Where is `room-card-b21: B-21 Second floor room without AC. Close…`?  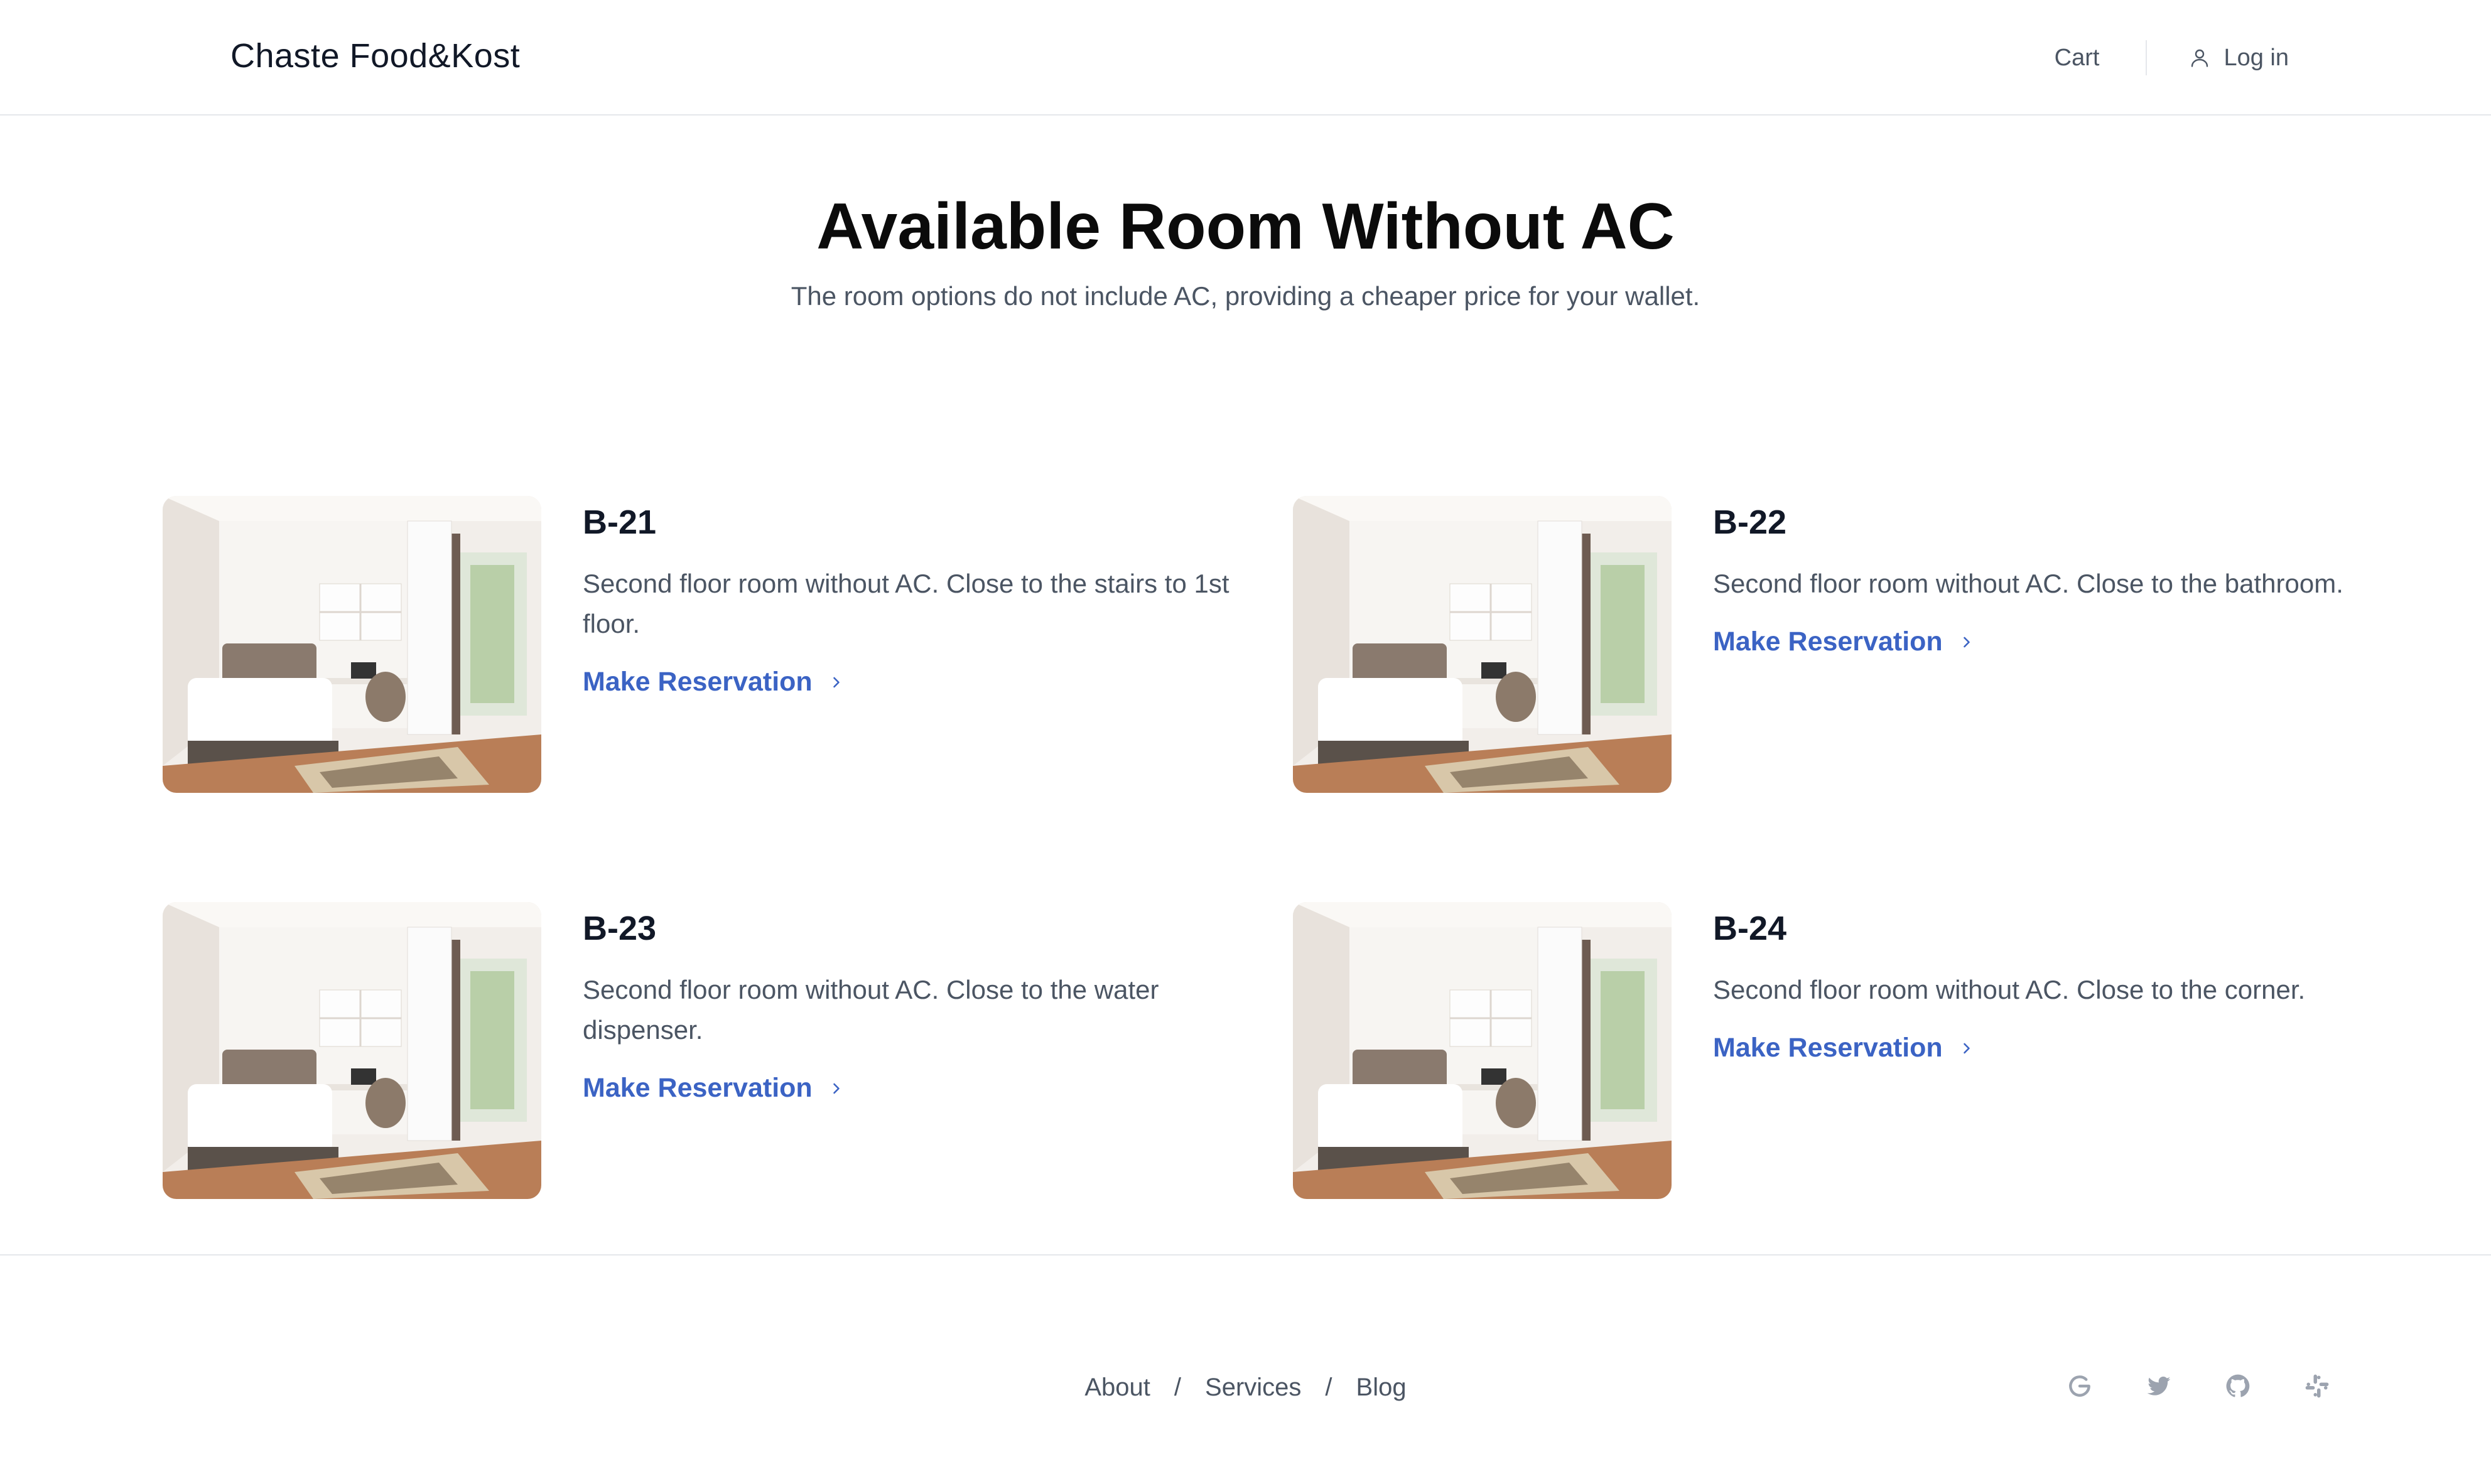 room-card-b21: B-21 Second floor room without AC. Close… is located at coordinates (696, 647).